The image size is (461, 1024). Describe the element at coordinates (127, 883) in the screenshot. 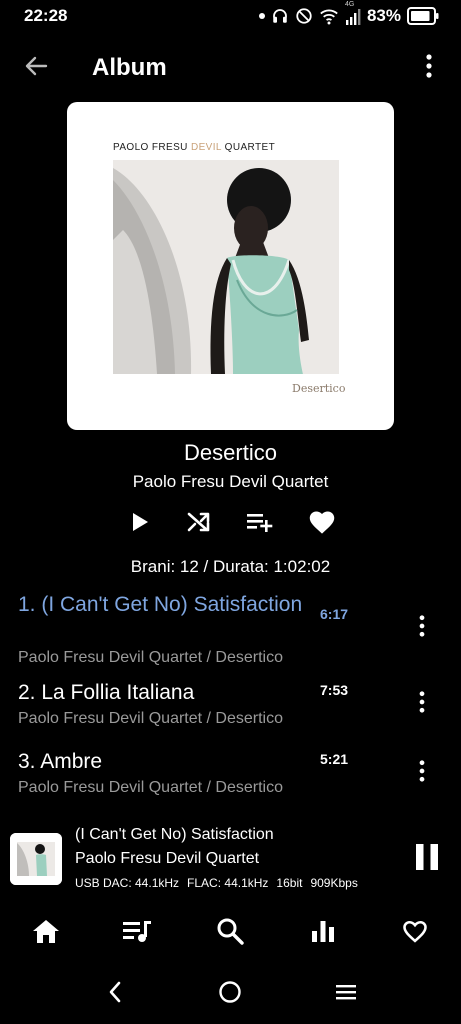

I see `audio-output: USB DAC: 44.1kHz` at that location.